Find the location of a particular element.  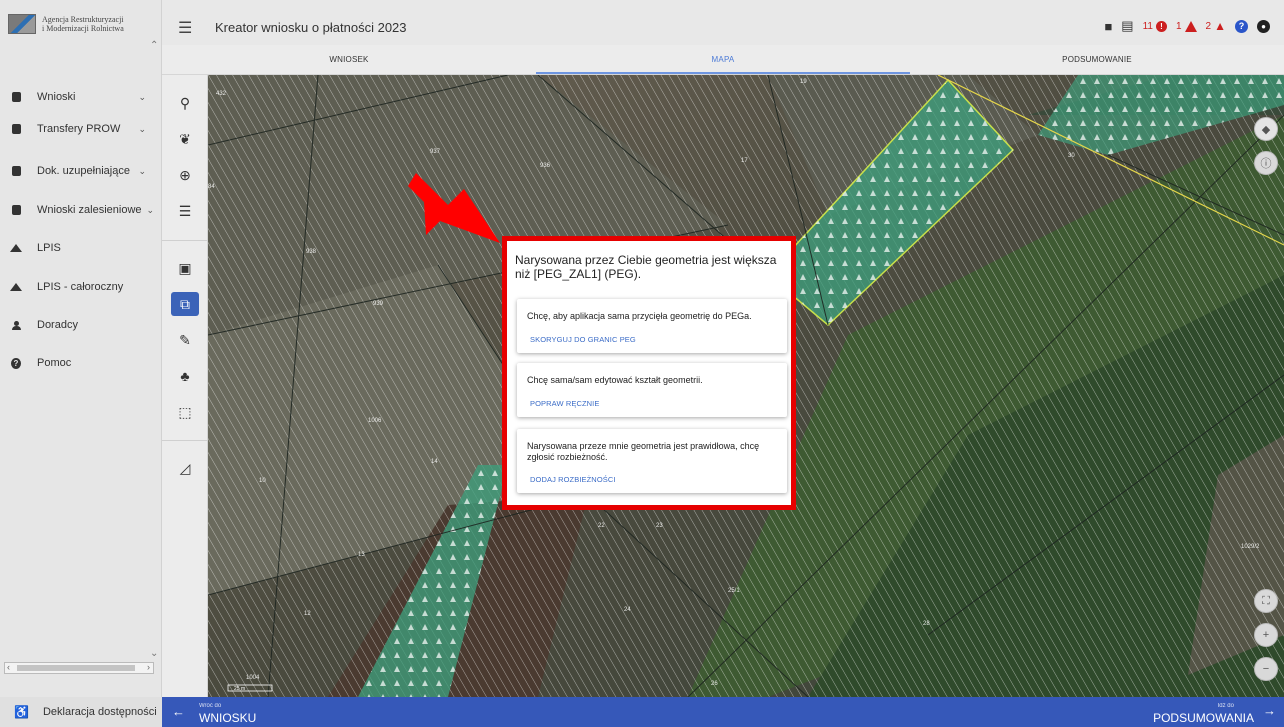

error-count: 11 is located at coordinates (1147, 26).